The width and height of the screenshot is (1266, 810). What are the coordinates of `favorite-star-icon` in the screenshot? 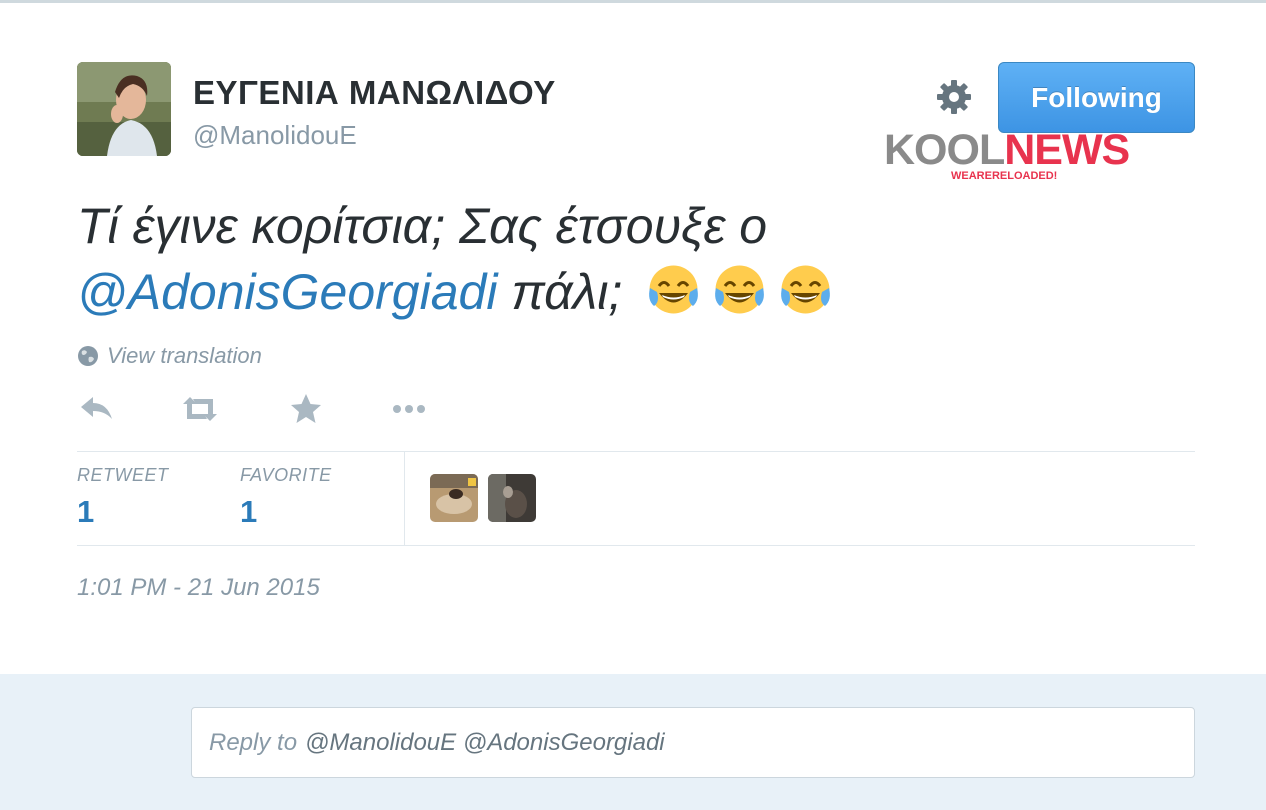 It's located at (306, 409).